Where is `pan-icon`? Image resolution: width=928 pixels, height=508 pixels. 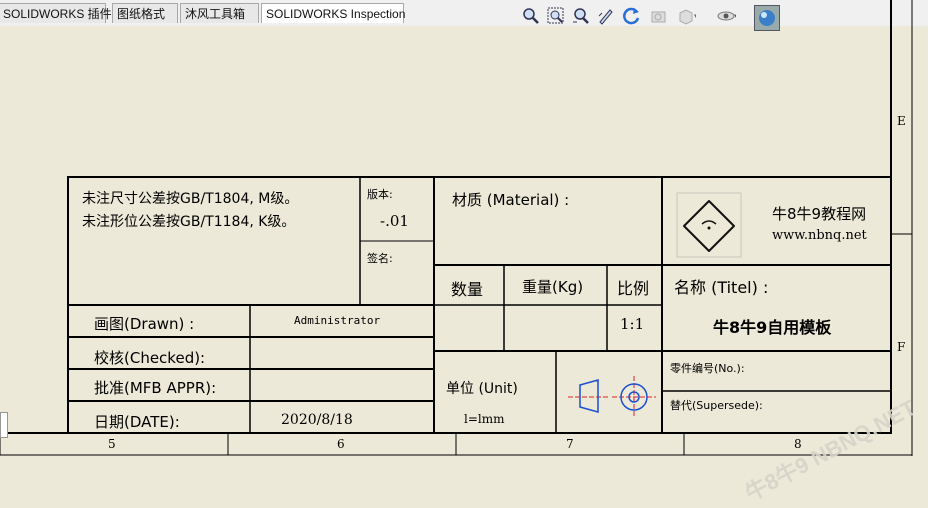
pan-icon is located at coordinates (606, 16).